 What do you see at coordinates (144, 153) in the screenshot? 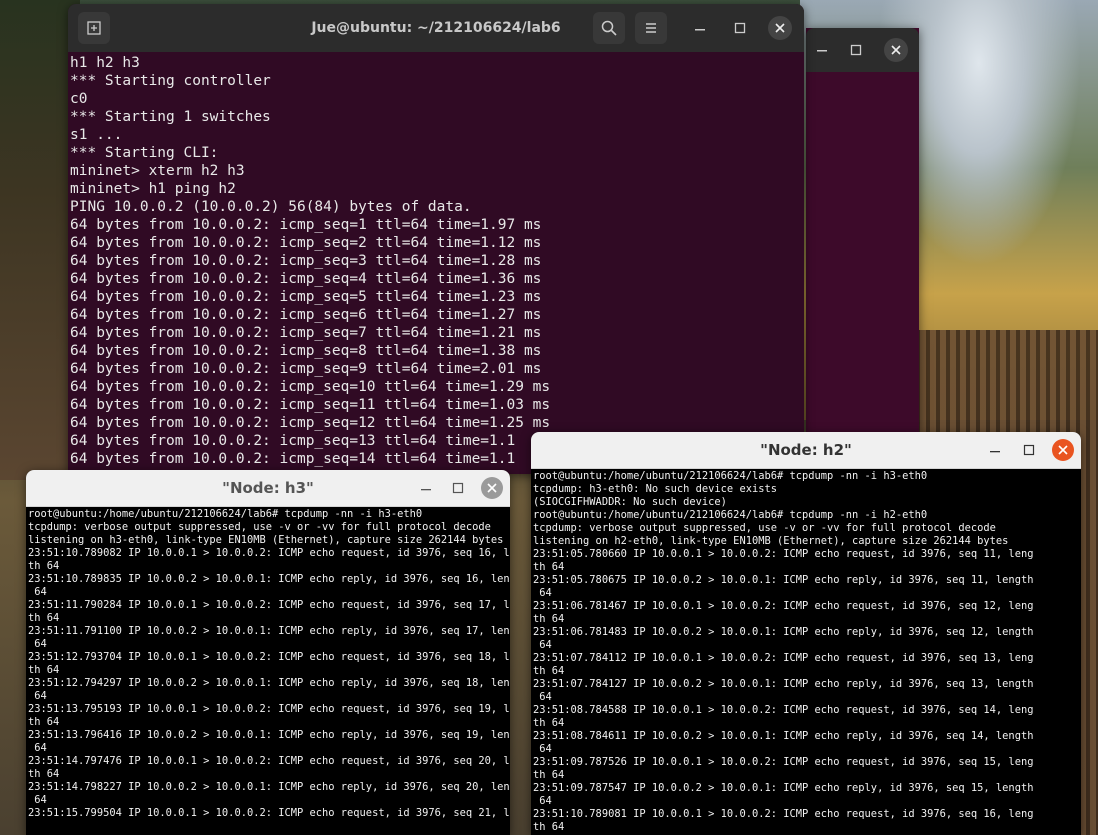
I see `terminal-line: *** Starting CLI:` at bounding box center [144, 153].